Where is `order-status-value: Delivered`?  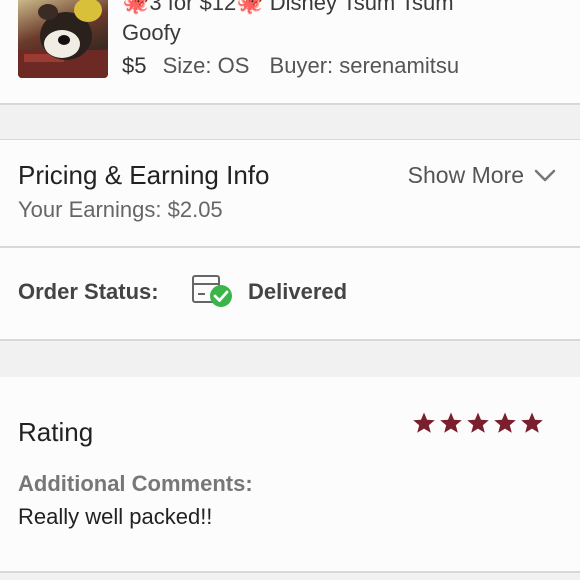
order-status-value: Delivered is located at coordinates (298, 291).